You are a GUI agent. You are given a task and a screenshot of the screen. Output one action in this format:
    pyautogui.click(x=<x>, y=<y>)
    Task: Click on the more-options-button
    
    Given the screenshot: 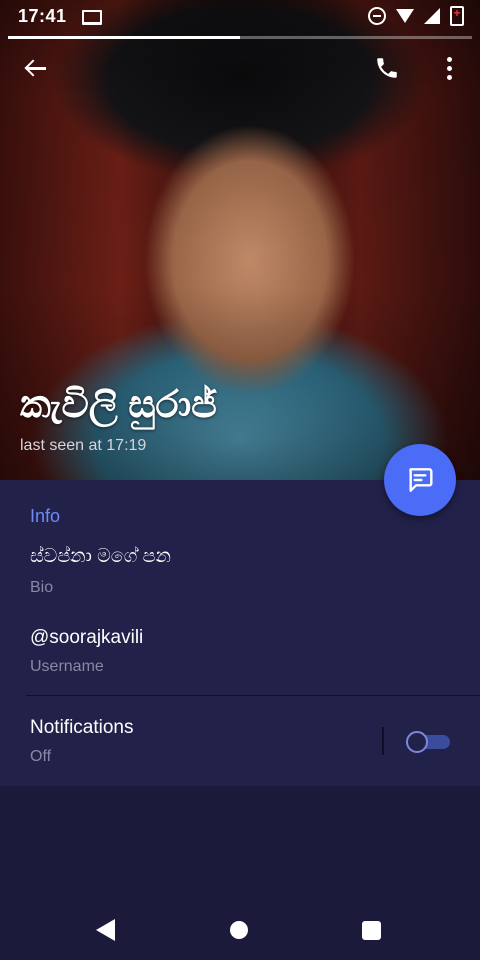 What is the action you would take?
    pyautogui.click(x=449, y=68)
    